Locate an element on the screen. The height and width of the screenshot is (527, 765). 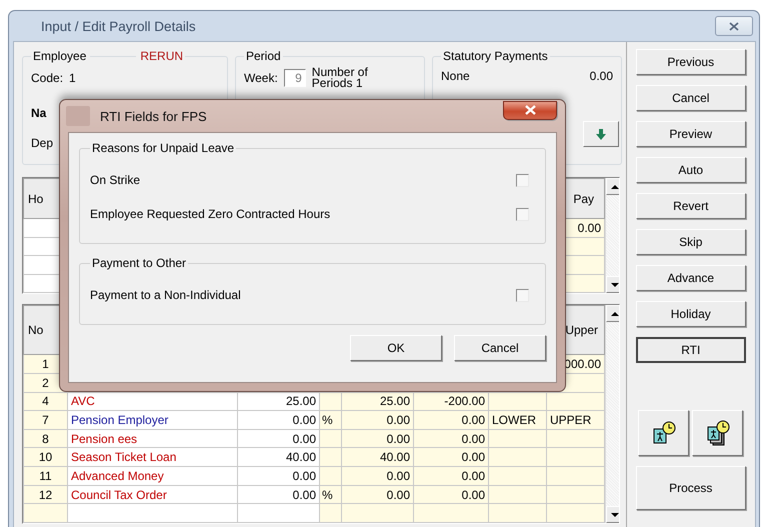
status-label: RERUN is located at coordinates (162, 56).